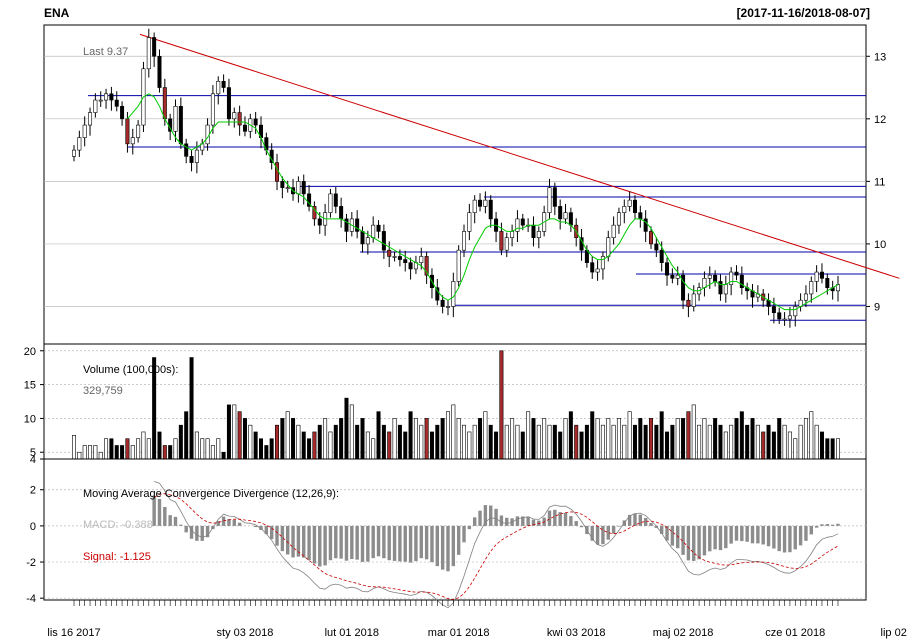  Describe the element at coordinates (31, 599) in the screenshot. I see `macd-tick-label: -4` at that location.